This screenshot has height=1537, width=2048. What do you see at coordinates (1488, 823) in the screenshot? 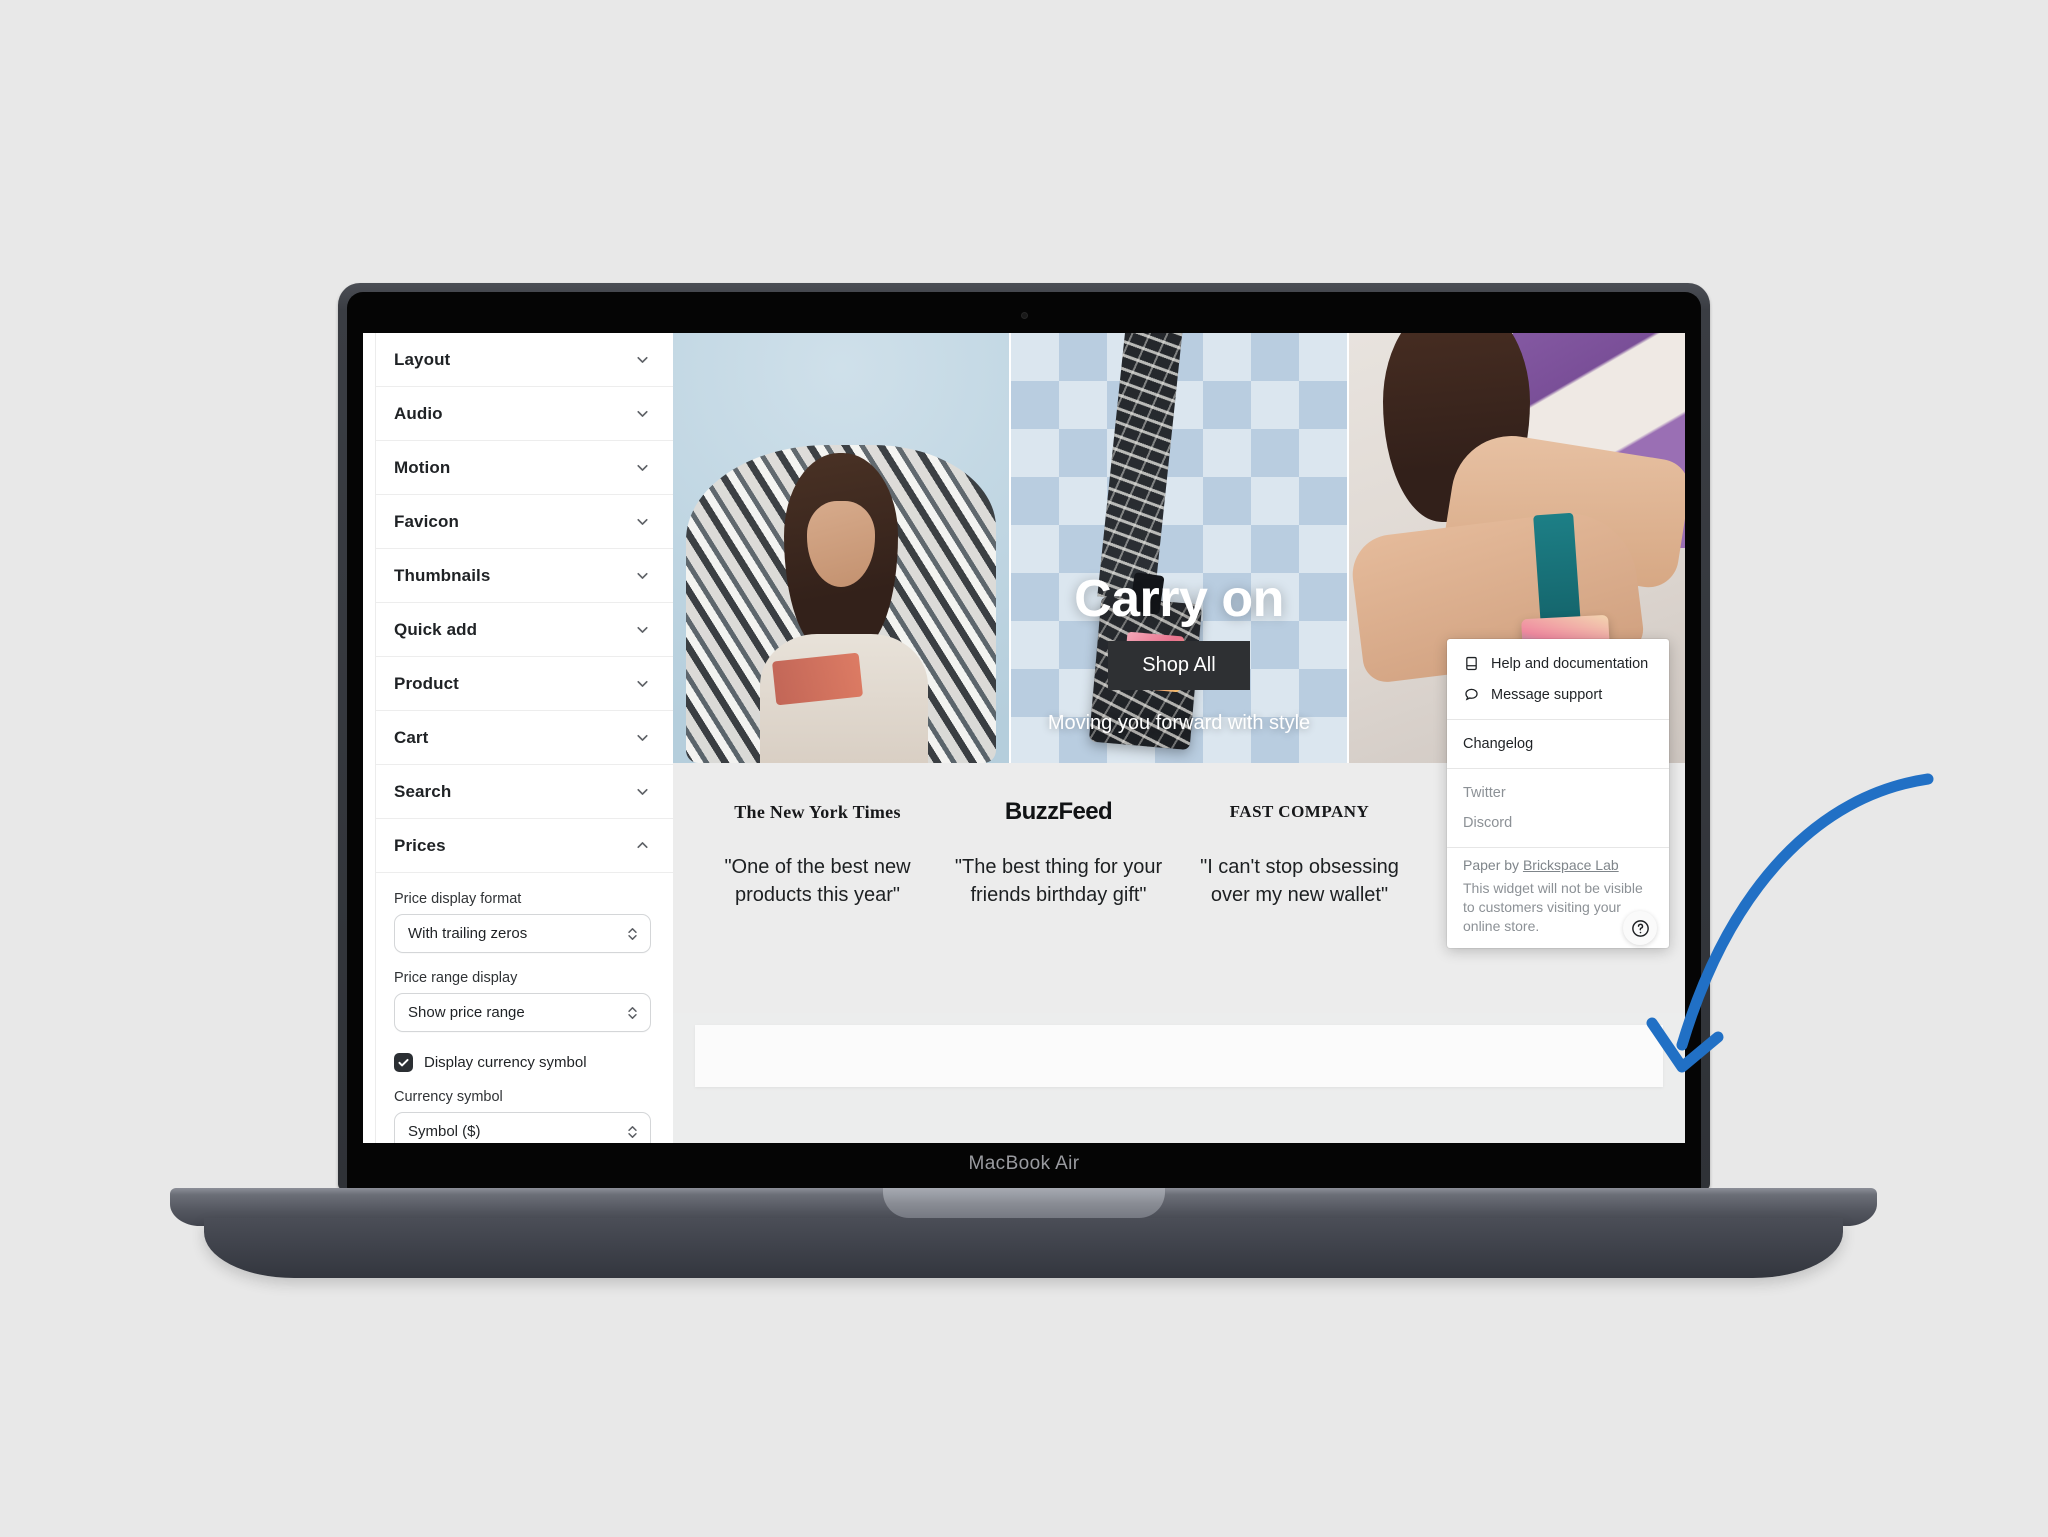
I see `discord-label: Discord` at bounding box center [1488, 823].